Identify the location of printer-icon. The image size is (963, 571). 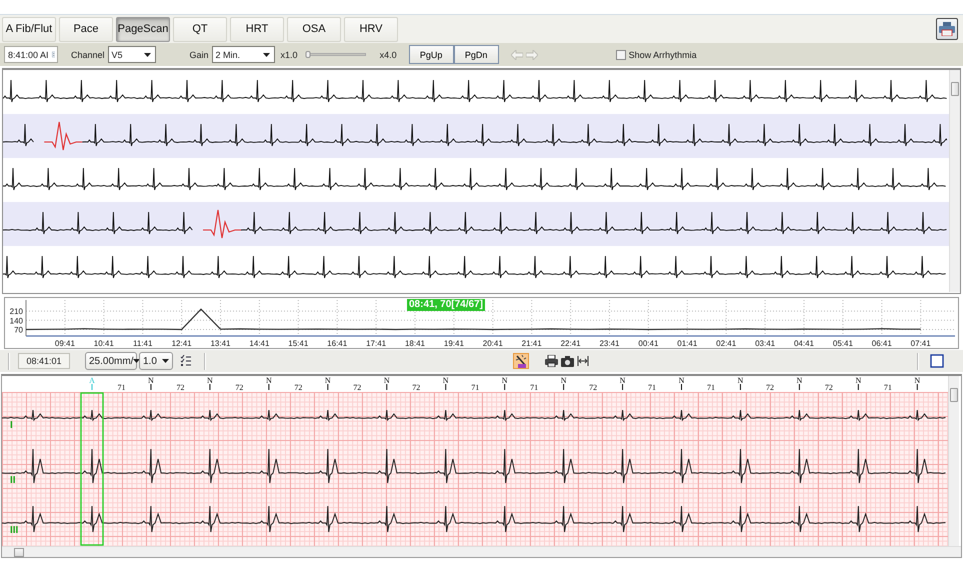
(947, 29).